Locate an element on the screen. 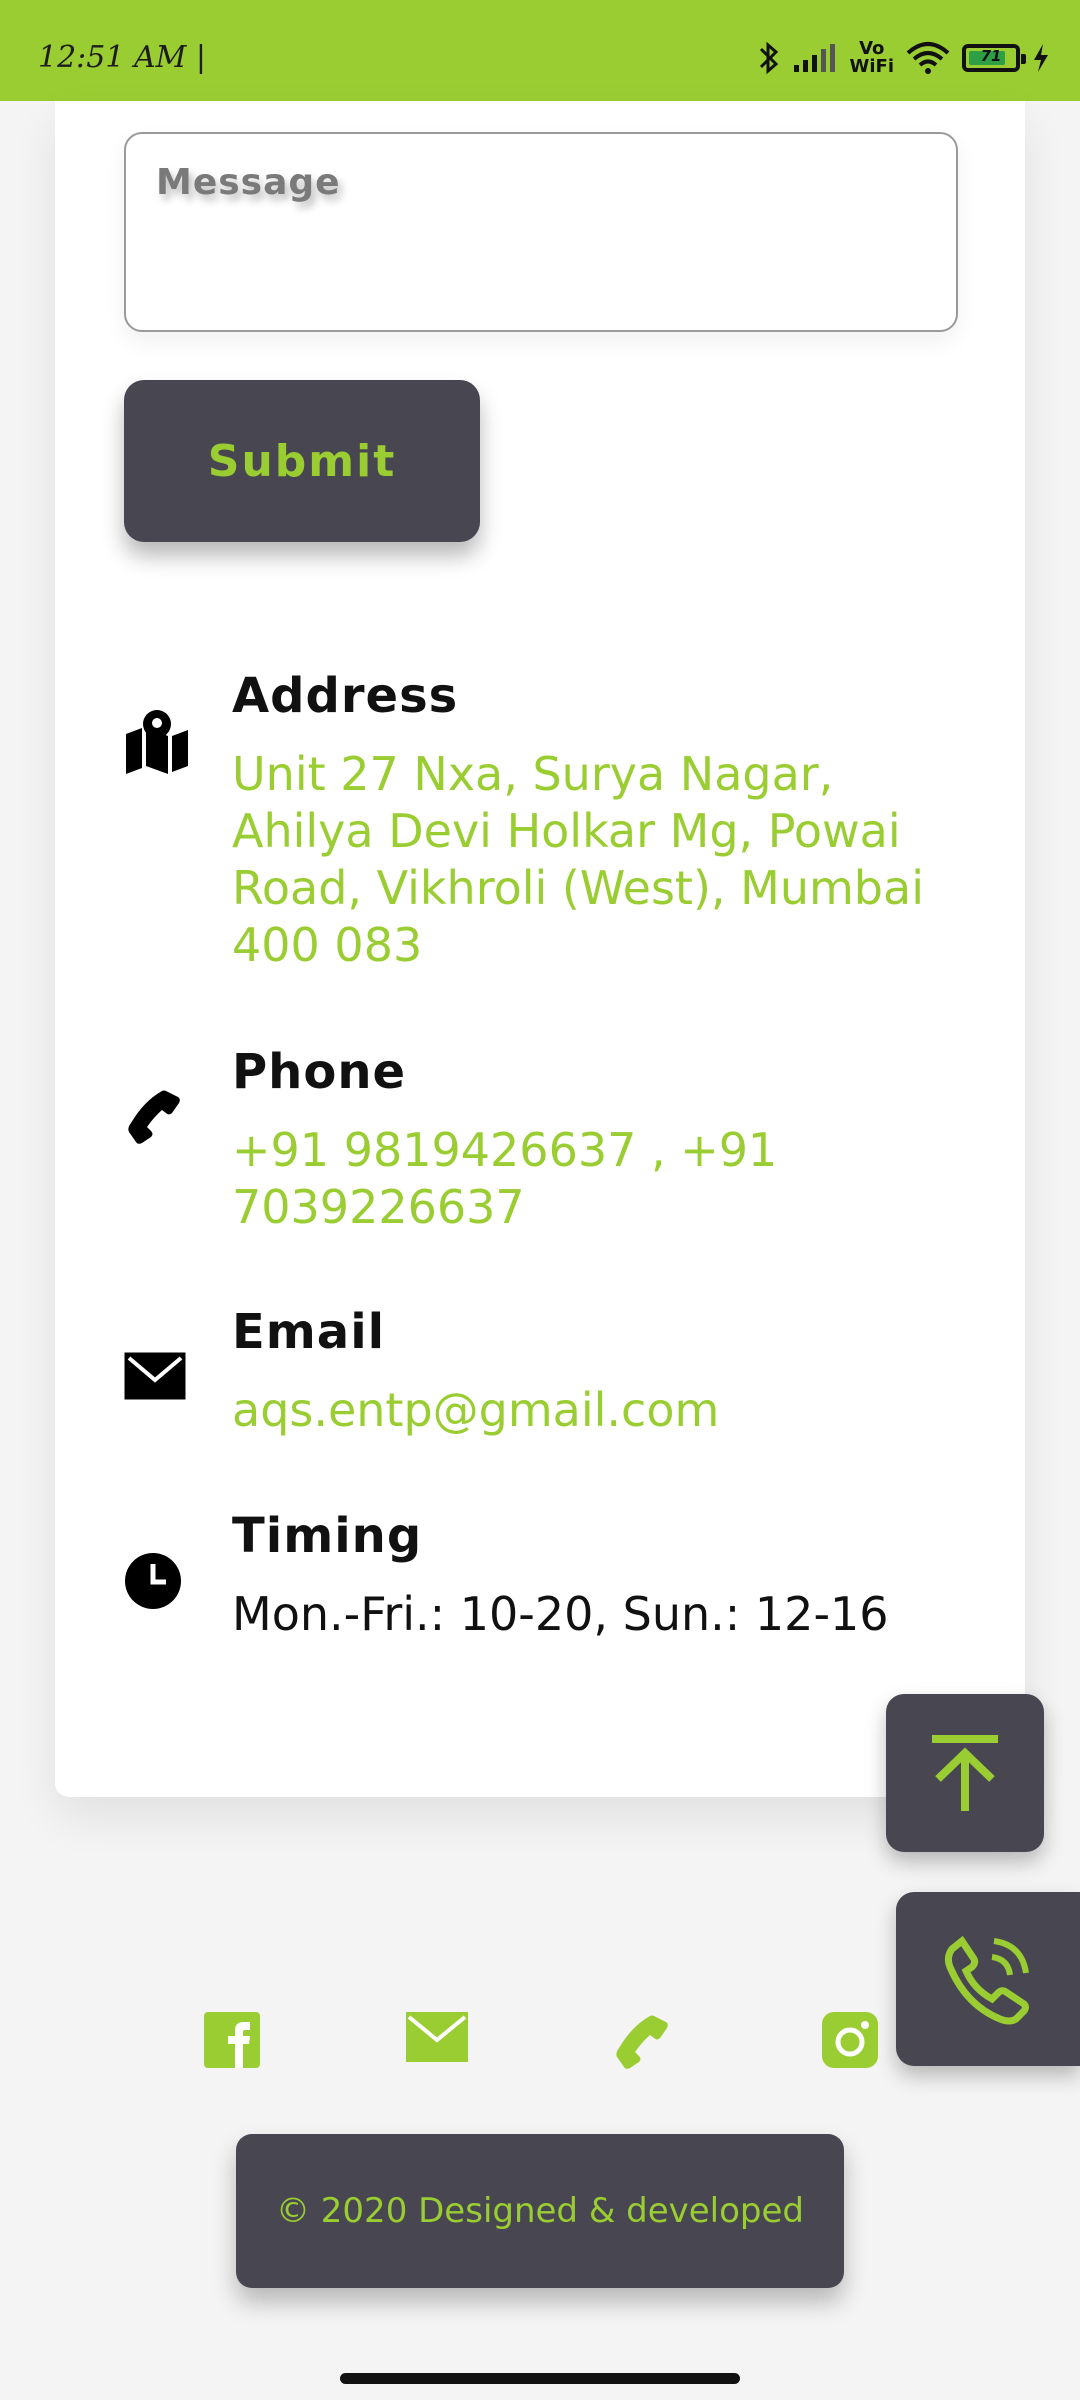  message-input is located at coordinates (541, 232).